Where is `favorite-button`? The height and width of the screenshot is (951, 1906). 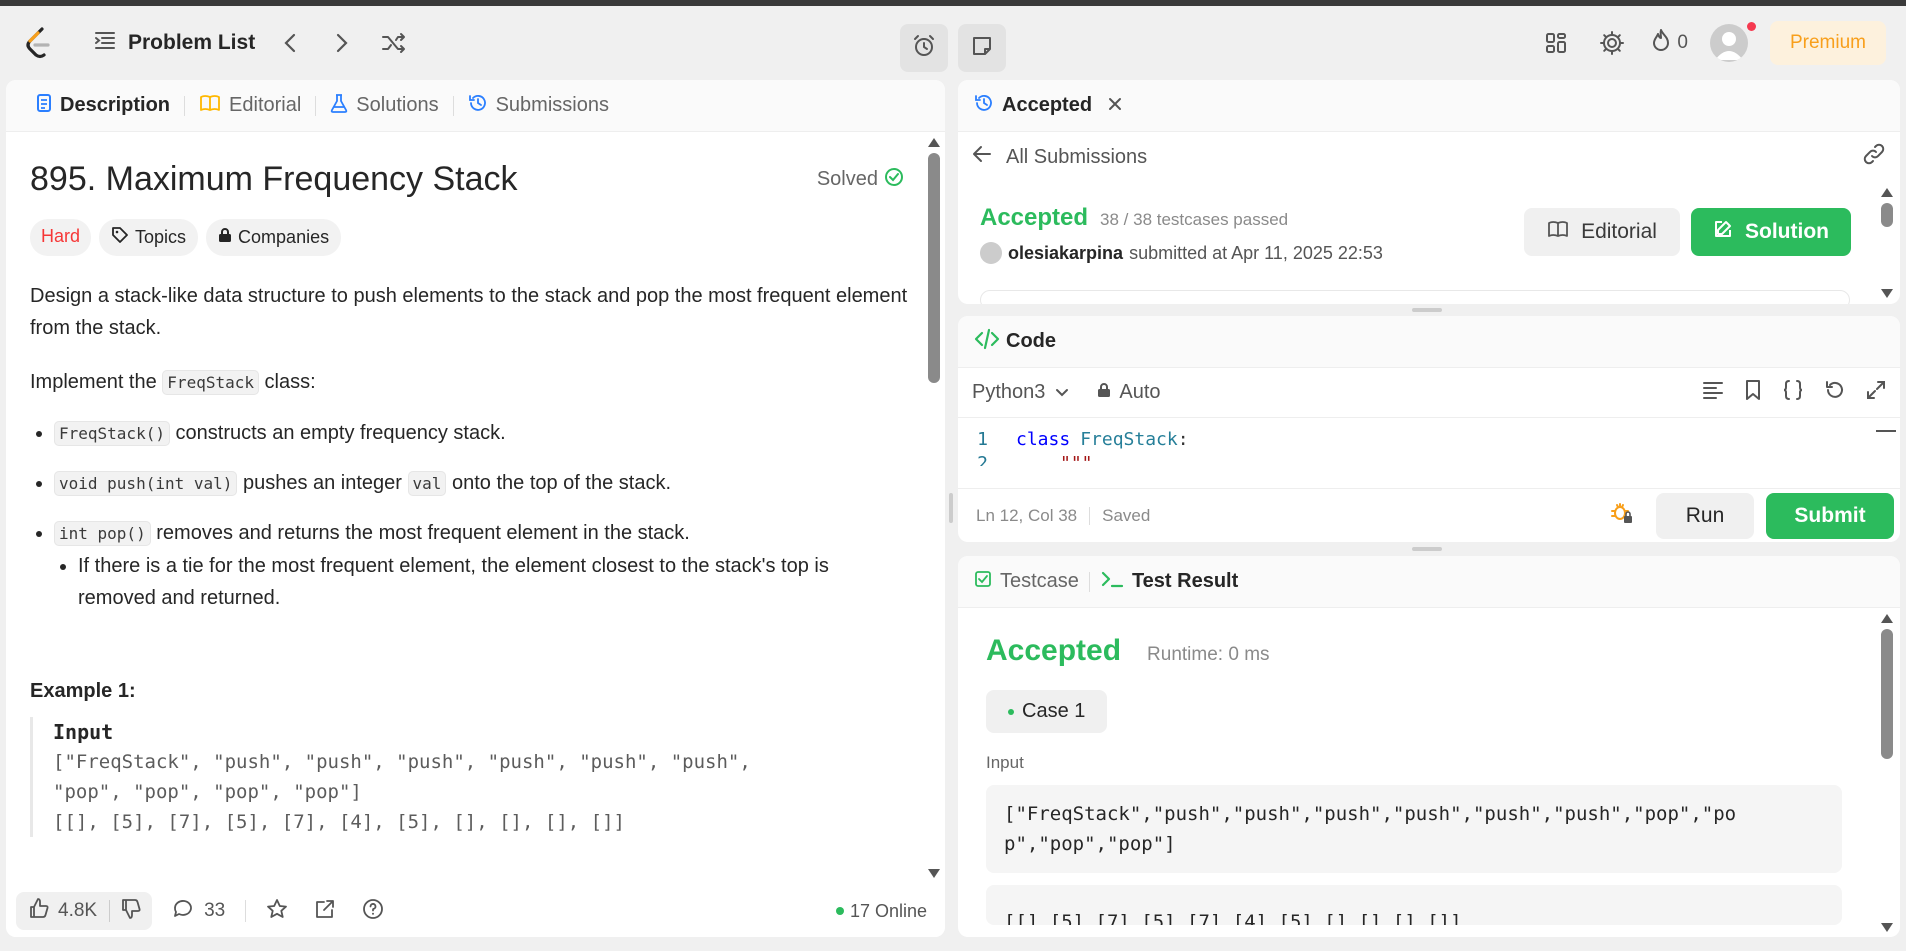
favorite-button is located at coordinates (277, 911).